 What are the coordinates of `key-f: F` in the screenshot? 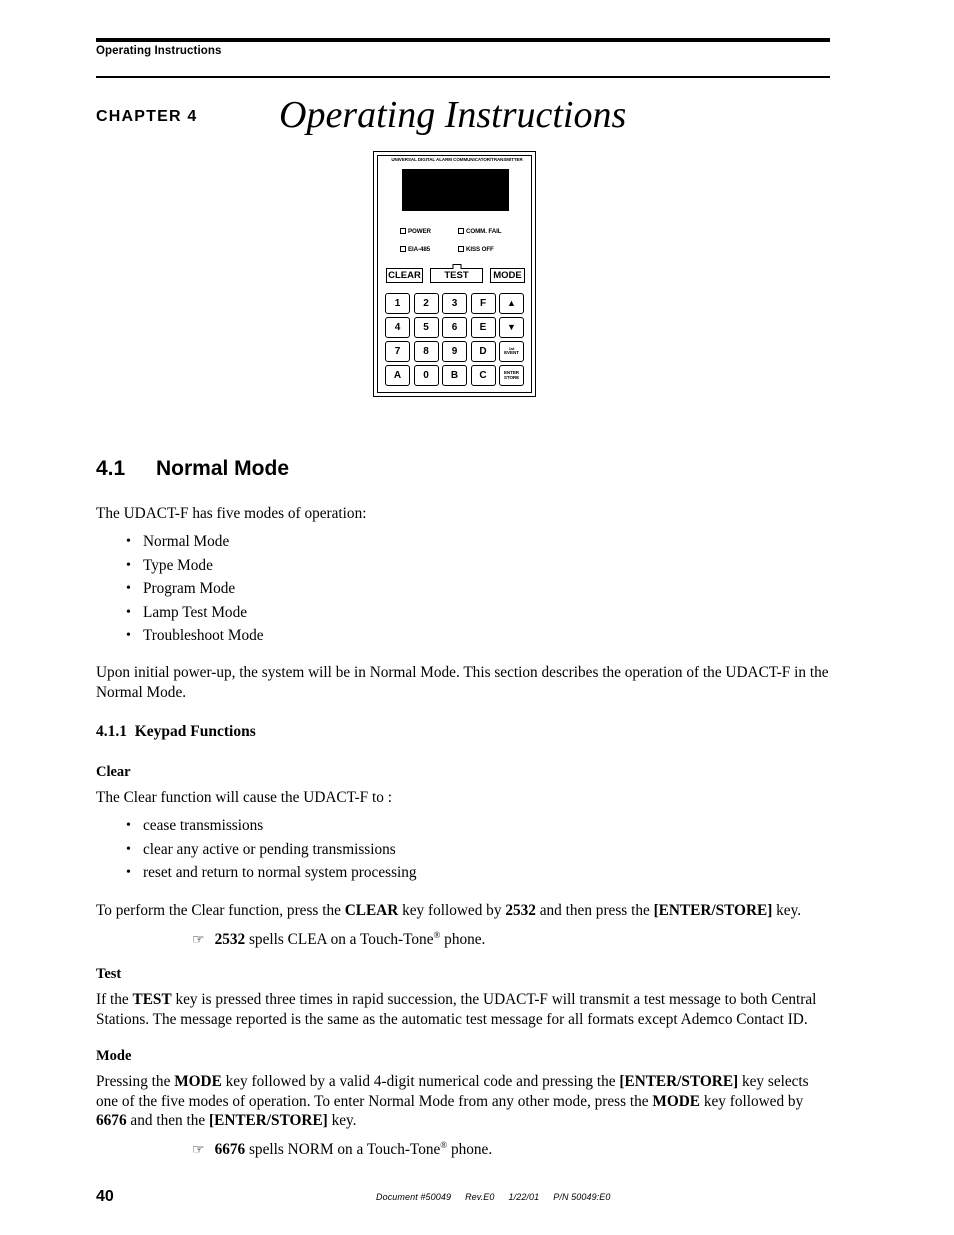 It's located at (483, 303).